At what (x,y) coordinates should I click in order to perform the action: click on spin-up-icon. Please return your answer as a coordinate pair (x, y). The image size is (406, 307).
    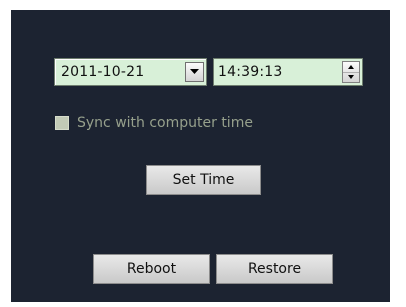
    Looking at the image, I should click on (351, 67).